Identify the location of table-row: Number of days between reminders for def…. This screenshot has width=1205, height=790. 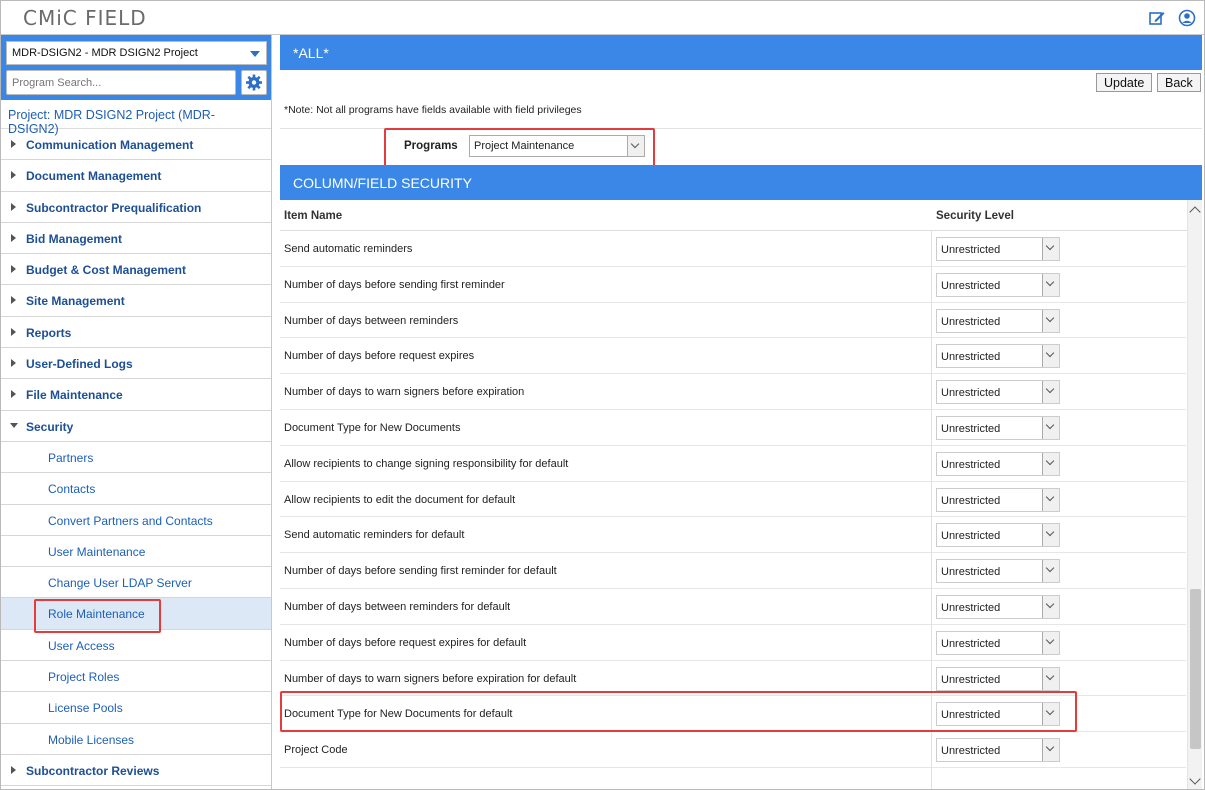
(733, 607).